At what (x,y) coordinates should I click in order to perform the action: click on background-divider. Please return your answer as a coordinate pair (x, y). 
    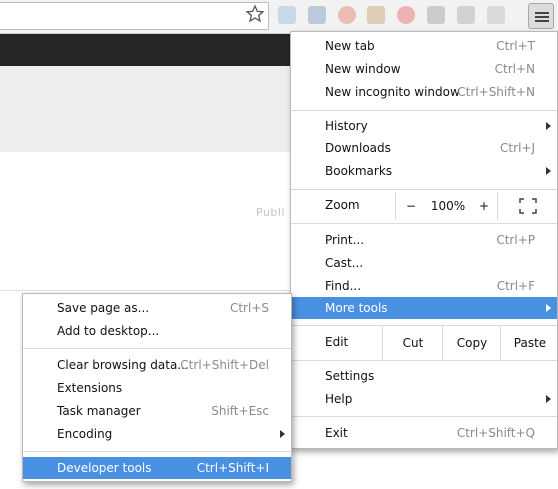
    Looking at the image, I should click on (146, 290).